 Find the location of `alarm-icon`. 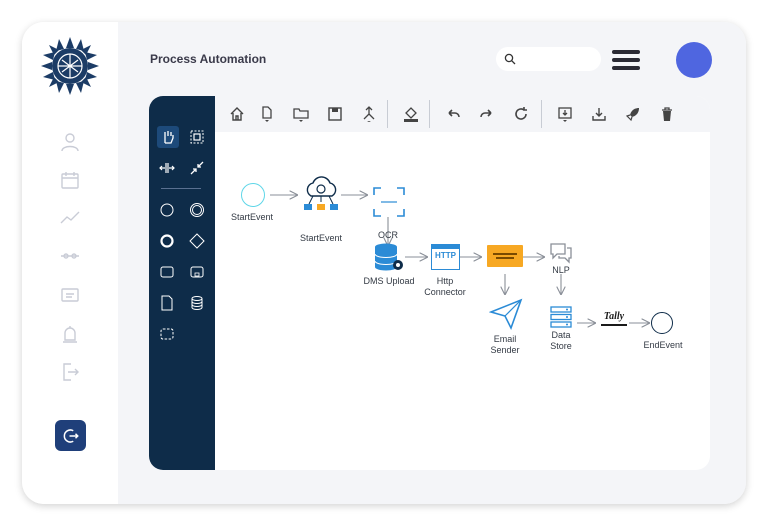

alarm-icon is located at coordinates (70, 334).